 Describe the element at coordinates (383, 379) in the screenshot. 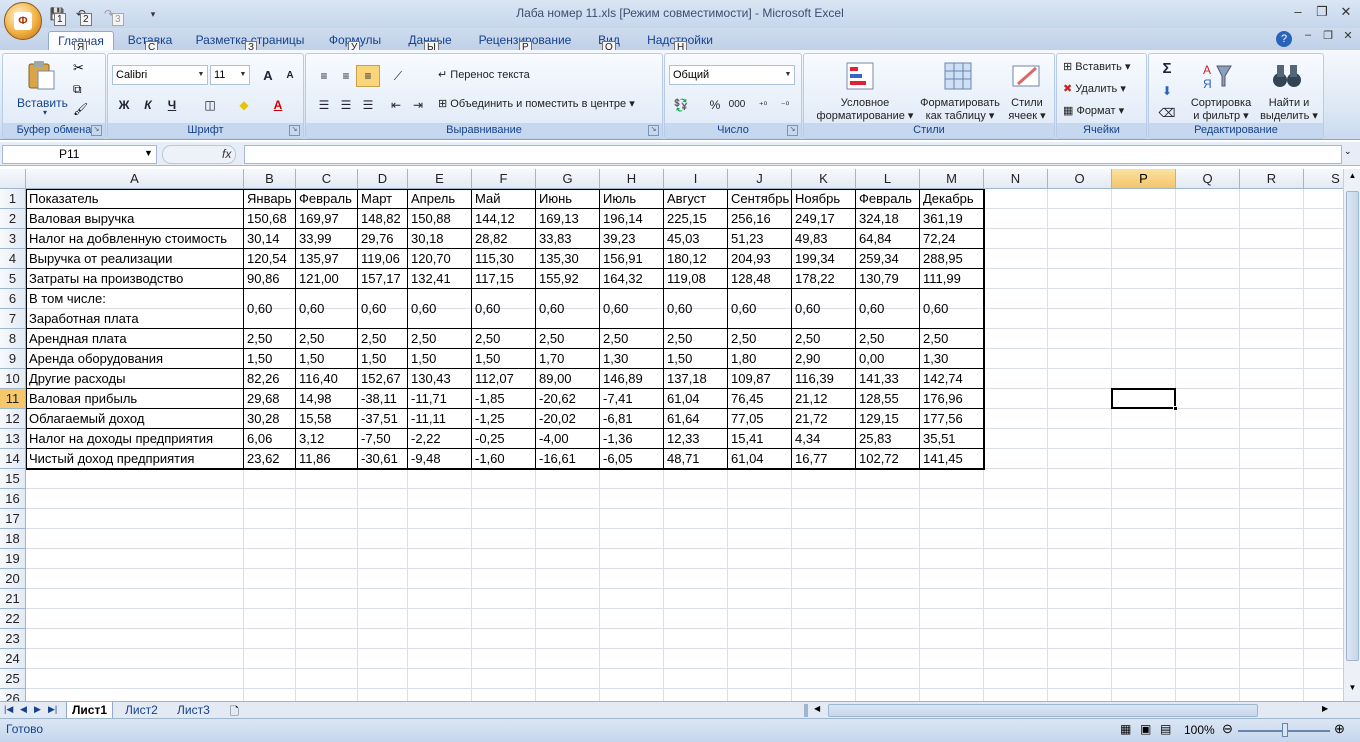

I see `table-cell: 152,67` at that location.